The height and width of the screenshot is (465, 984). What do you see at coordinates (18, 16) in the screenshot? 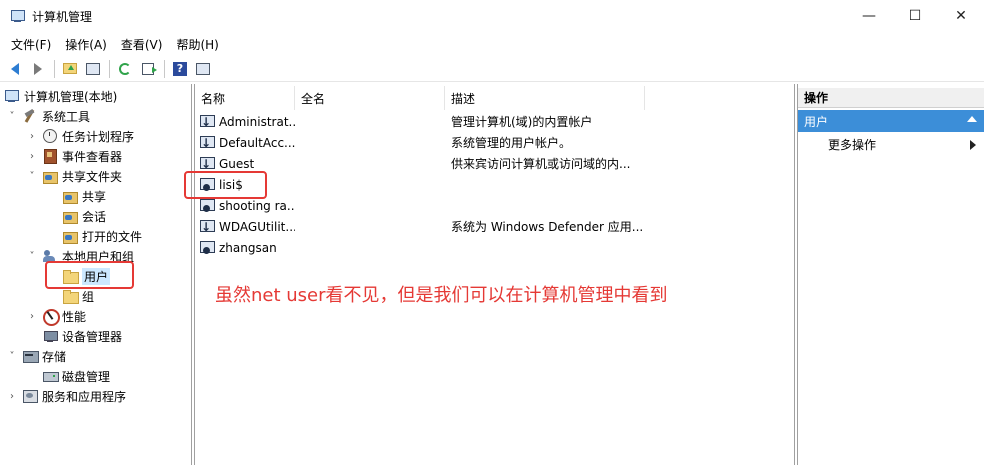
I see `computer-management-icon` at bounding box center [18, 16].